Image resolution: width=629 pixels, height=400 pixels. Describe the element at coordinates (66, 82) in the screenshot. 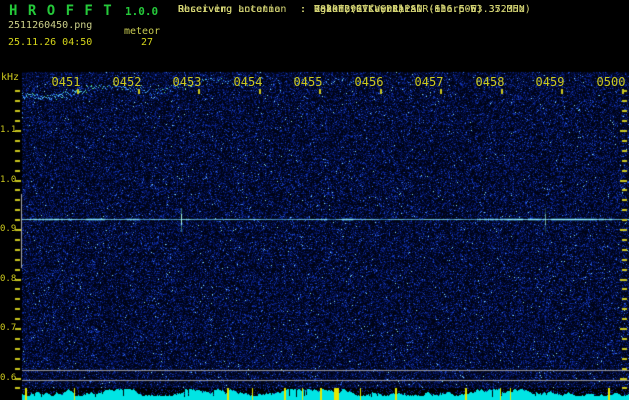

I see `time-tick-label: 0451` at that location.